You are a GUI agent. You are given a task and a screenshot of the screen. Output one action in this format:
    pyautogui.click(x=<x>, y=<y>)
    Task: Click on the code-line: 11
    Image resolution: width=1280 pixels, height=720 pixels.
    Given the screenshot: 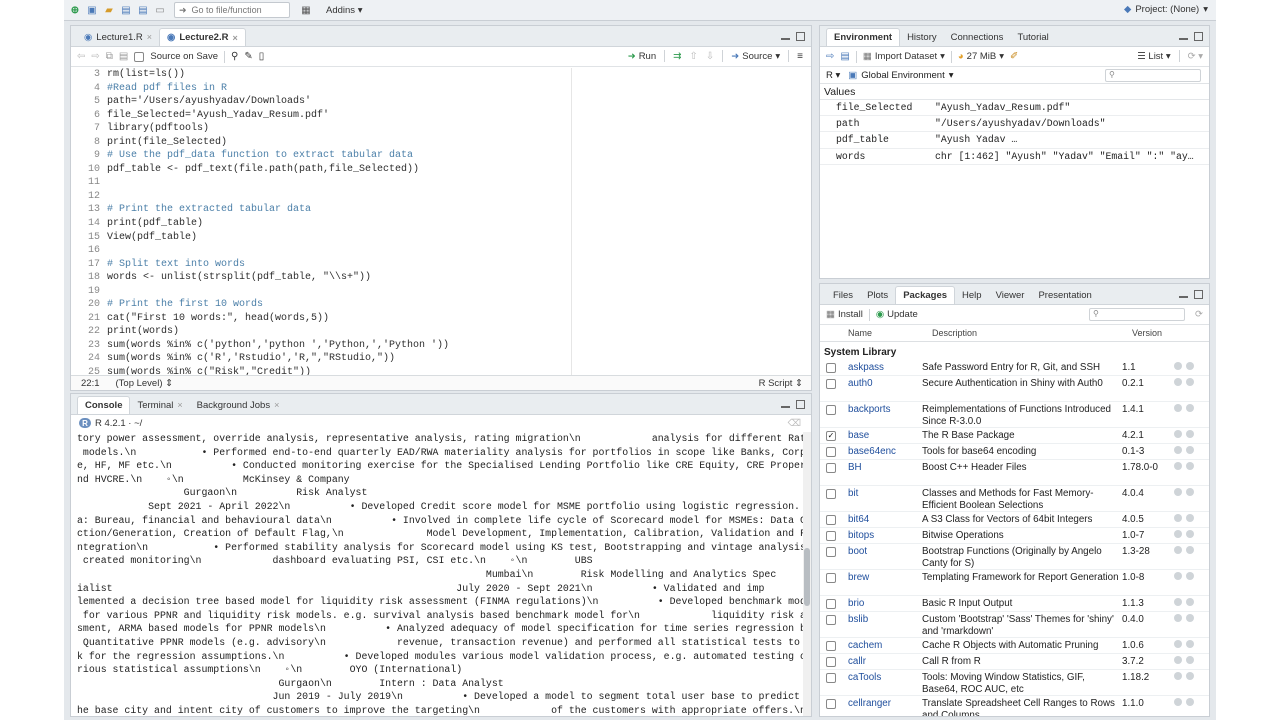 What is the action you would take?
    pyautogui.click(x=441, y=183)
    